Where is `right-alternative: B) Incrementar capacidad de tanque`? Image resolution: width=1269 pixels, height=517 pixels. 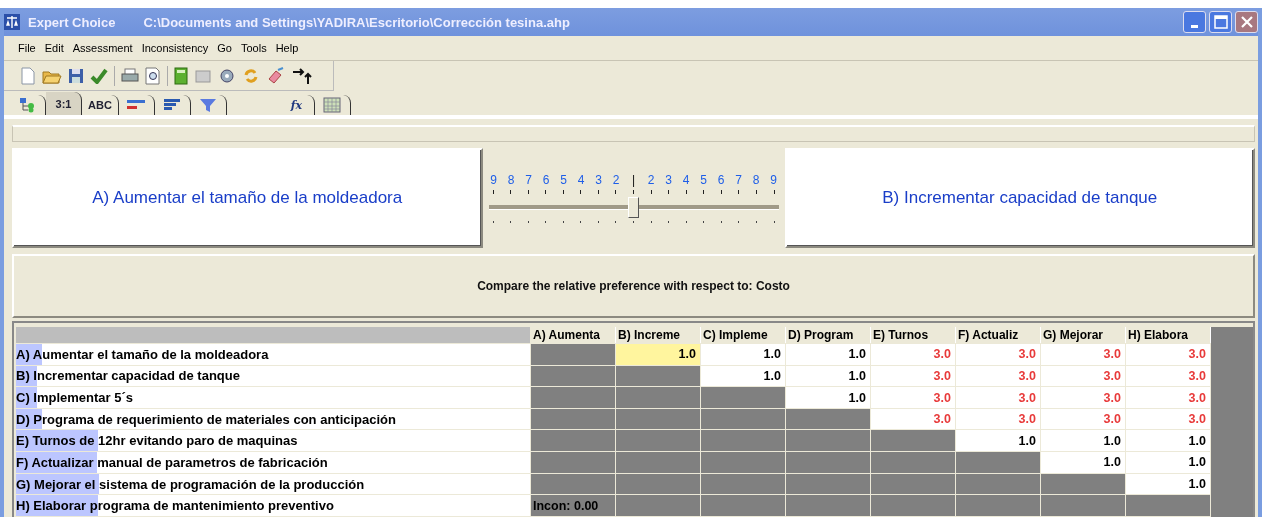
right-alternative: B) Incrementar capacidad de tanque is located at coordinates (1019, 198).